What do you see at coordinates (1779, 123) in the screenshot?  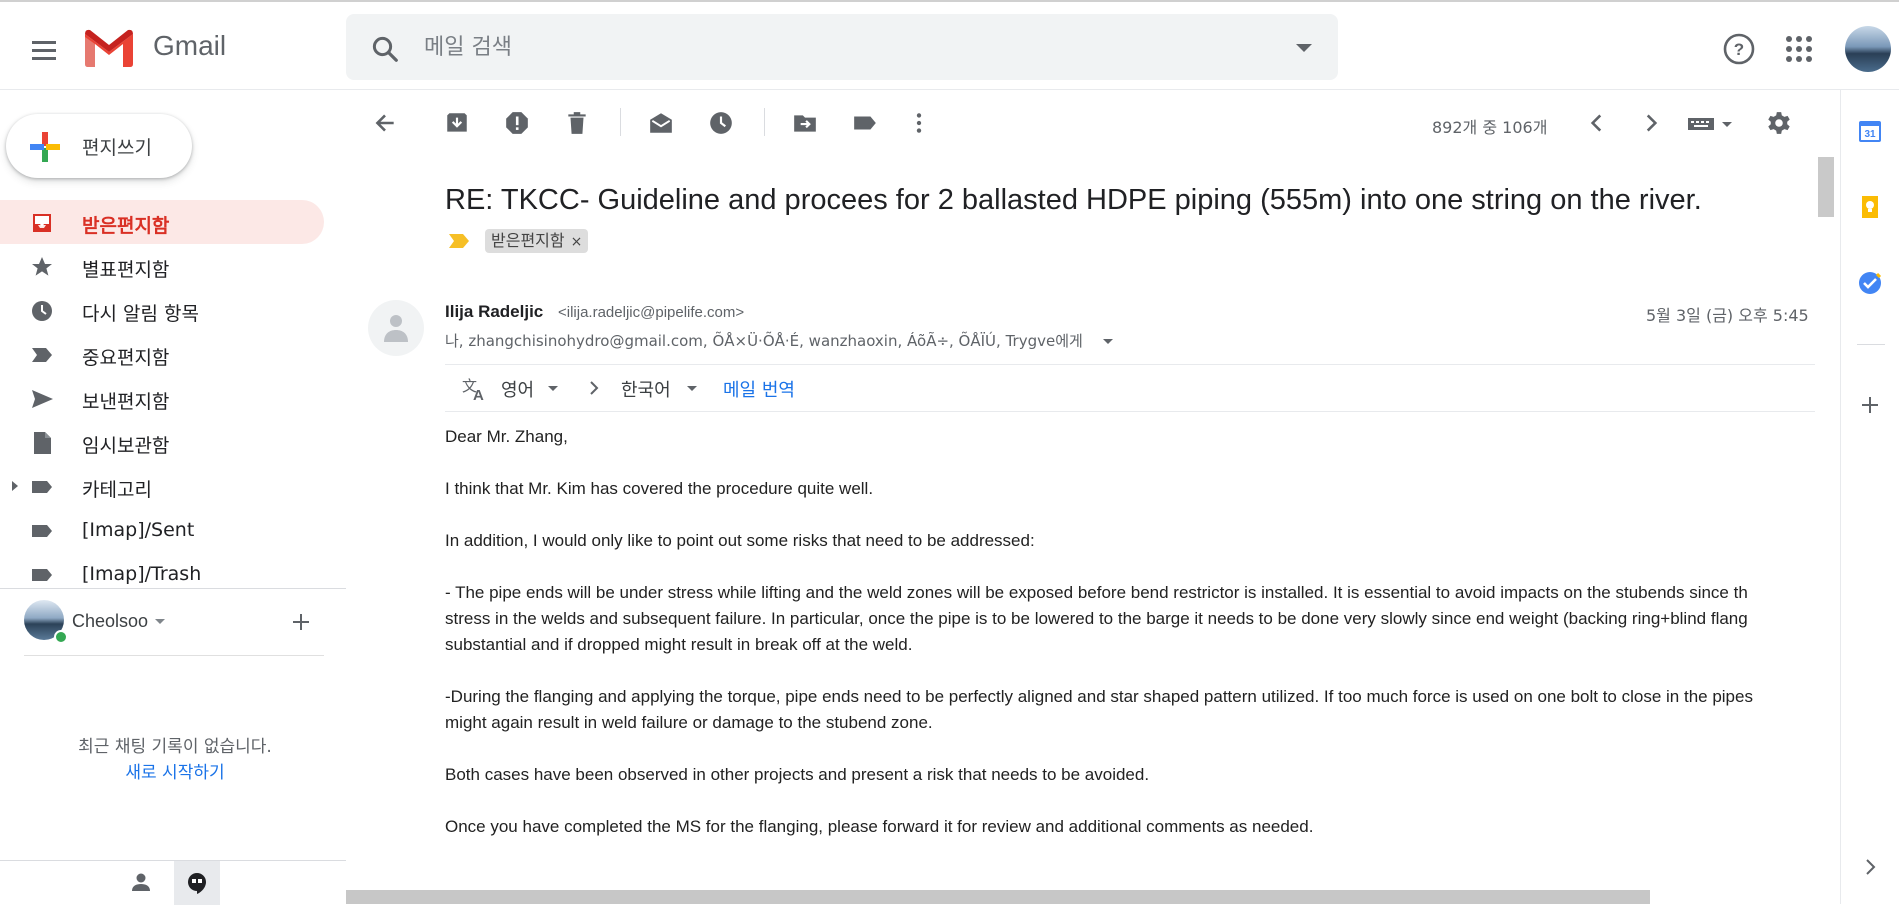 I see `settings-gear-icon` at bounding box center [1779, 123].